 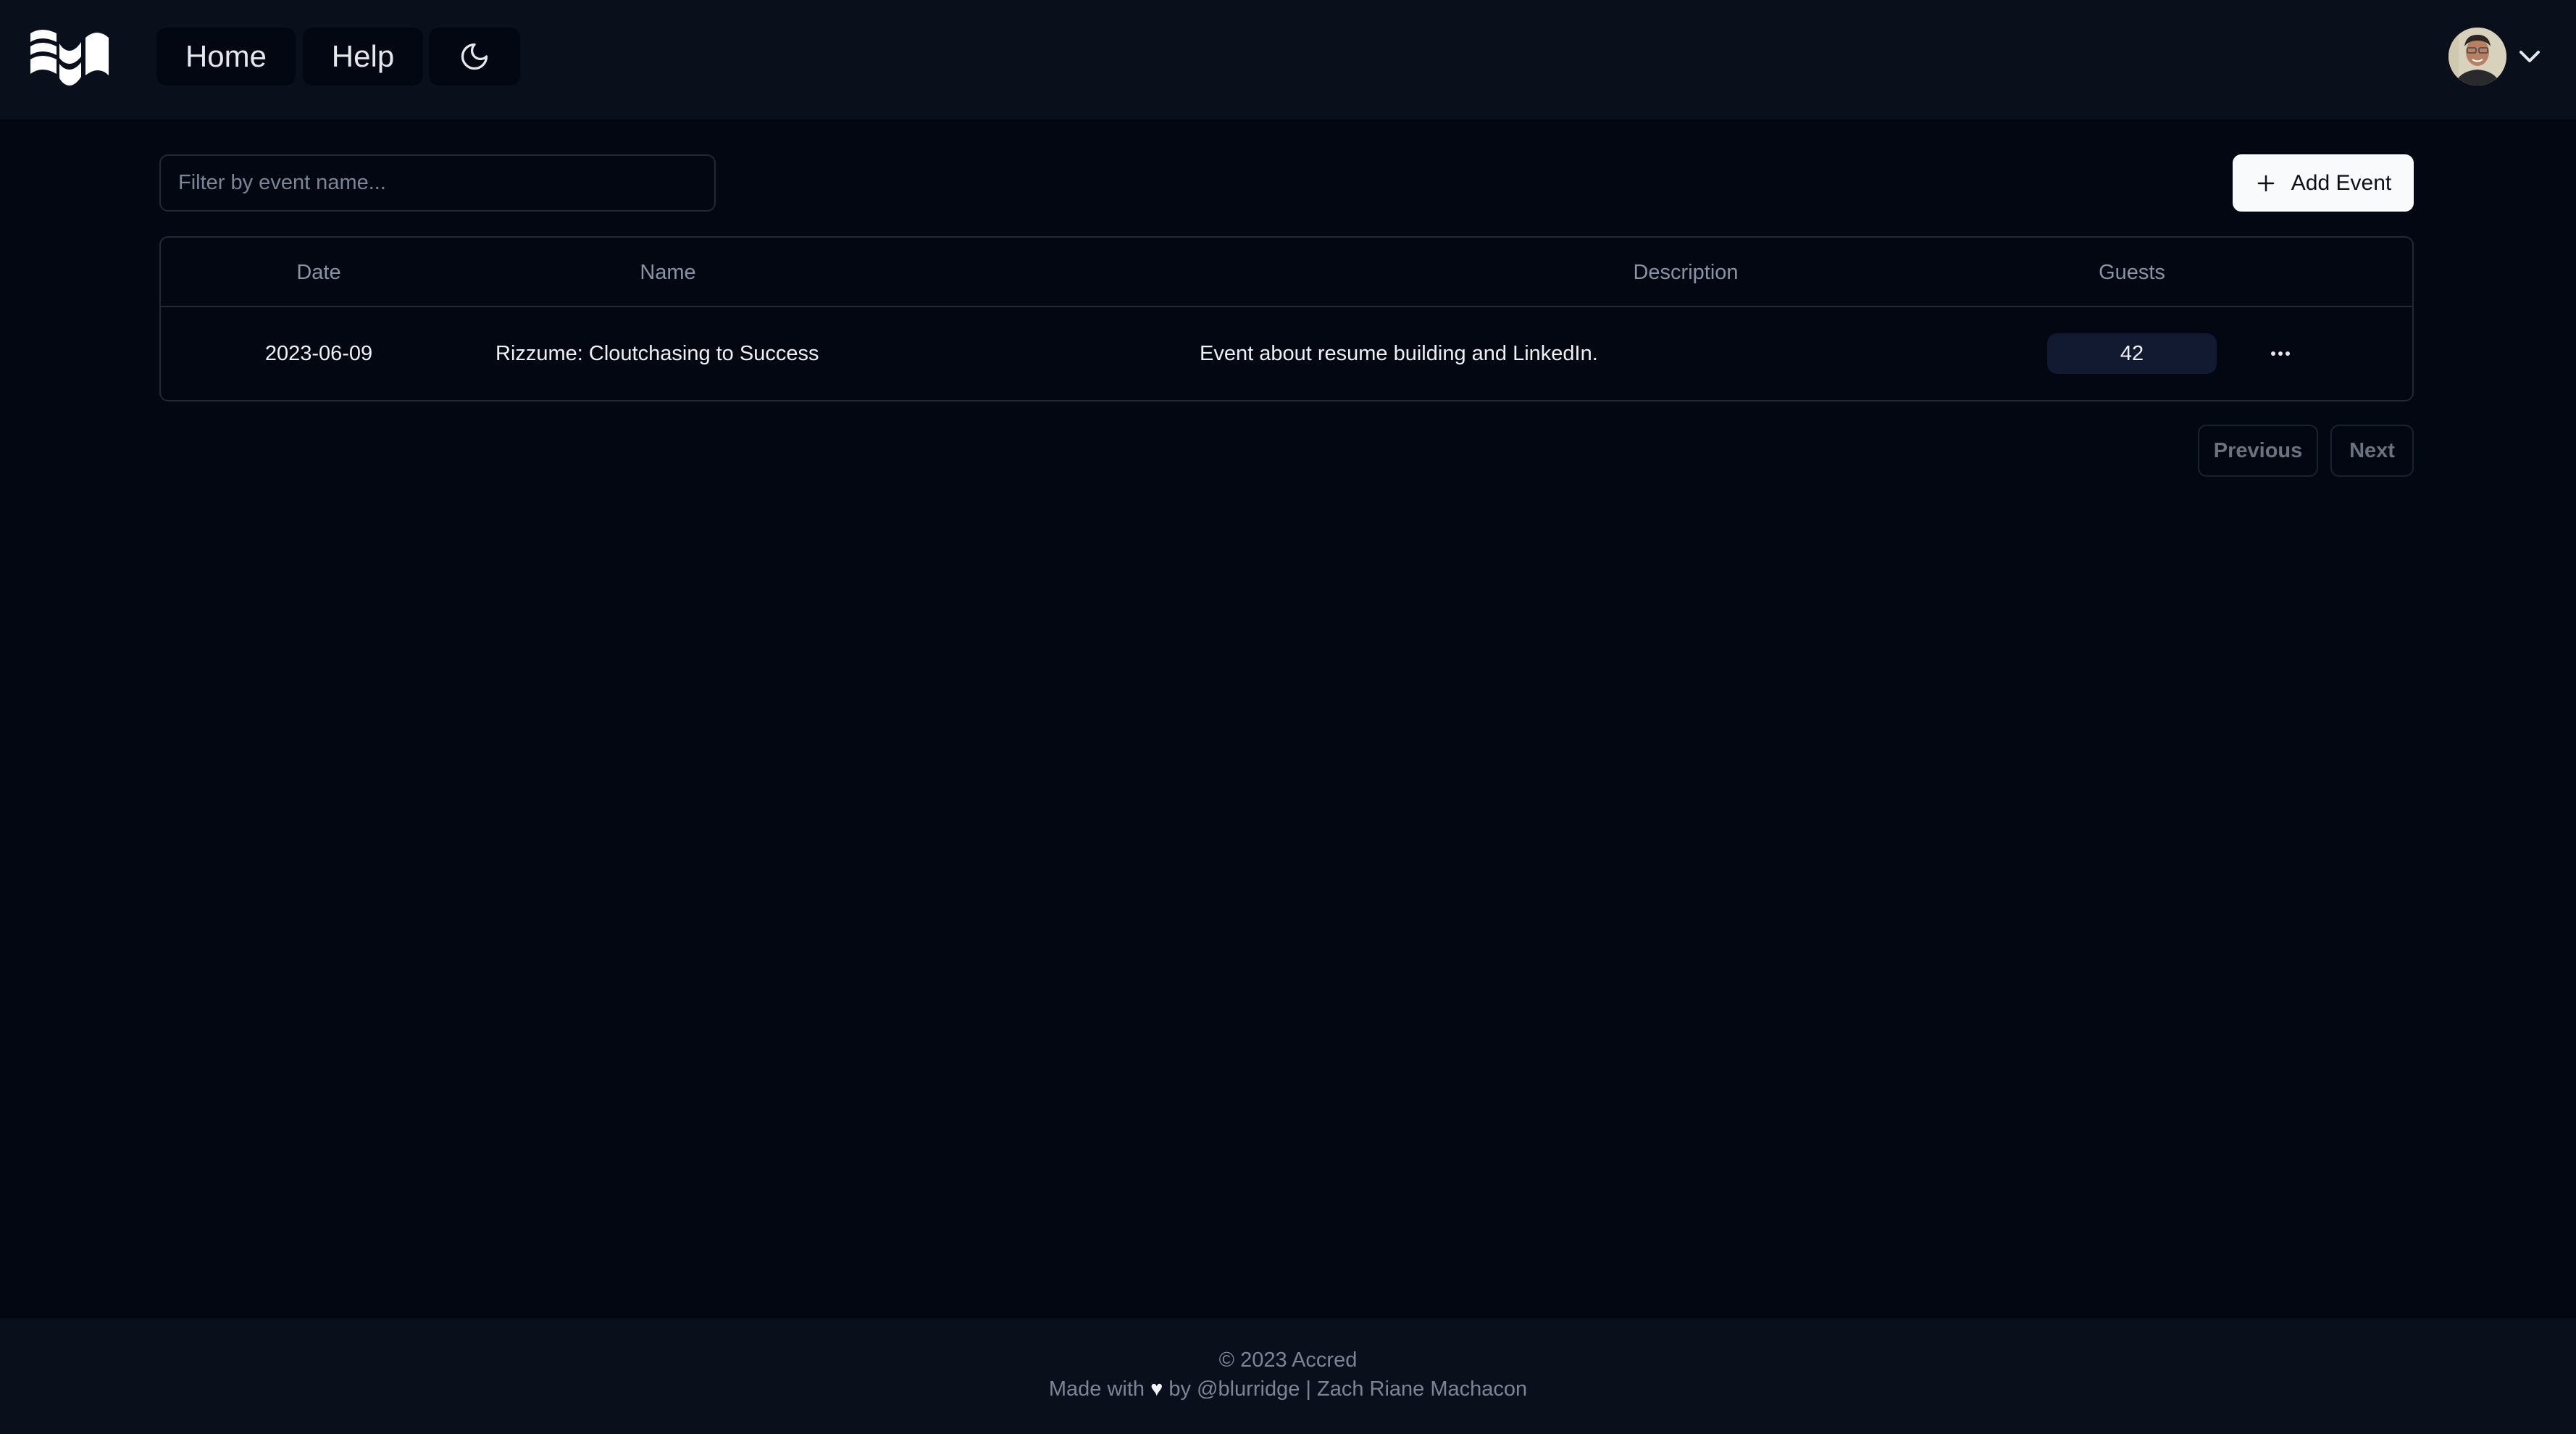 I want to click on table-header-row: Date Name Description Guests, so click(x=1286, y=272).